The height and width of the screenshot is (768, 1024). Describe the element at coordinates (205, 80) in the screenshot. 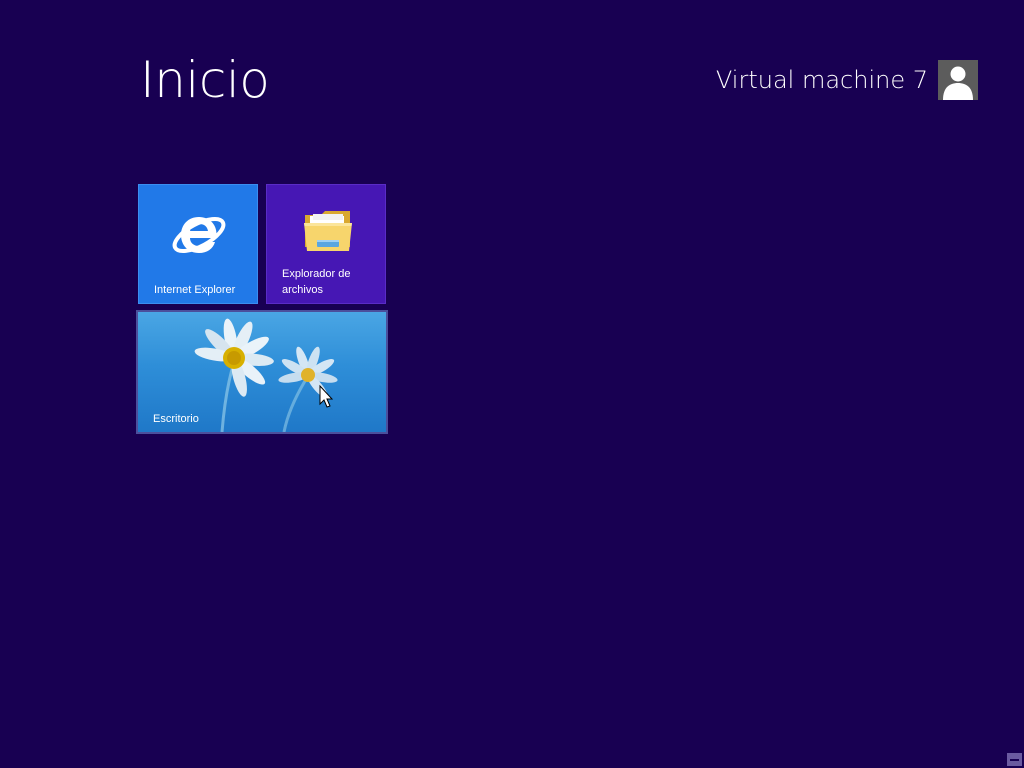

I see `page-title: Inicio` at that location.